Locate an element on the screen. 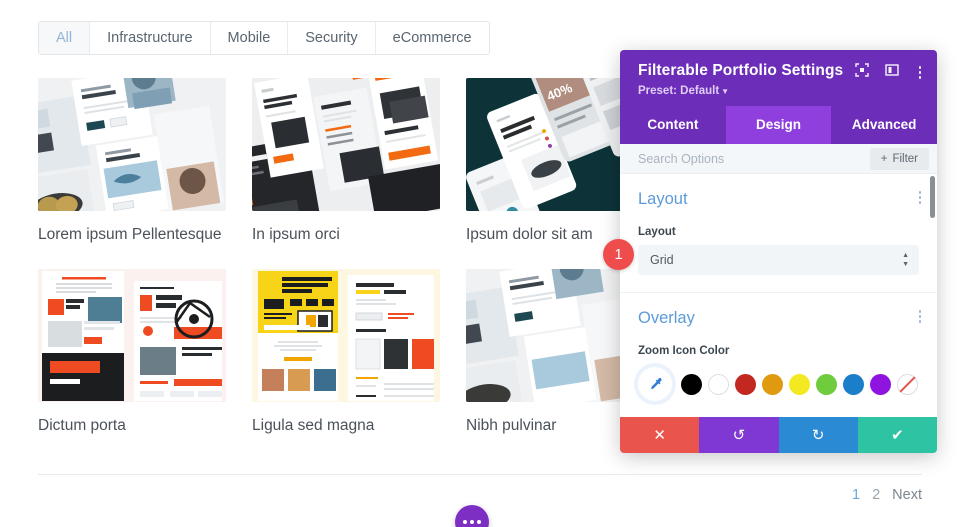 This screenshot has width=960, height=527. search-options-input: Search Options is located at coordinates (681, 159).